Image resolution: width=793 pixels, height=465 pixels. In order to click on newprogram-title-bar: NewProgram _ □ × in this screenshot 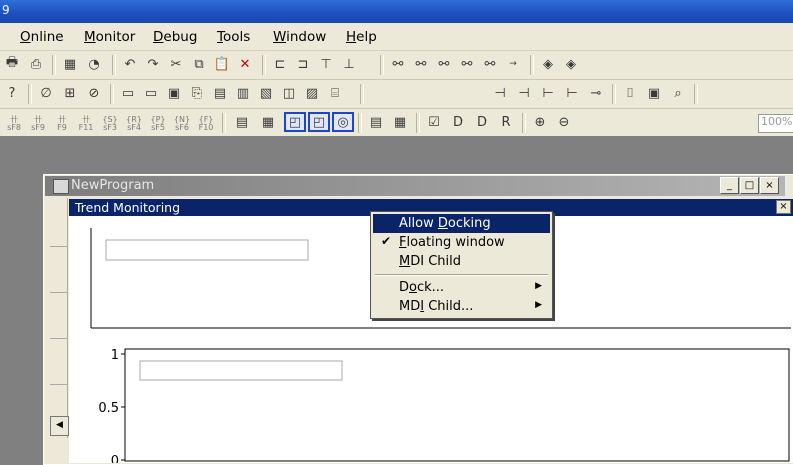, I will do `click(415, 186)`.